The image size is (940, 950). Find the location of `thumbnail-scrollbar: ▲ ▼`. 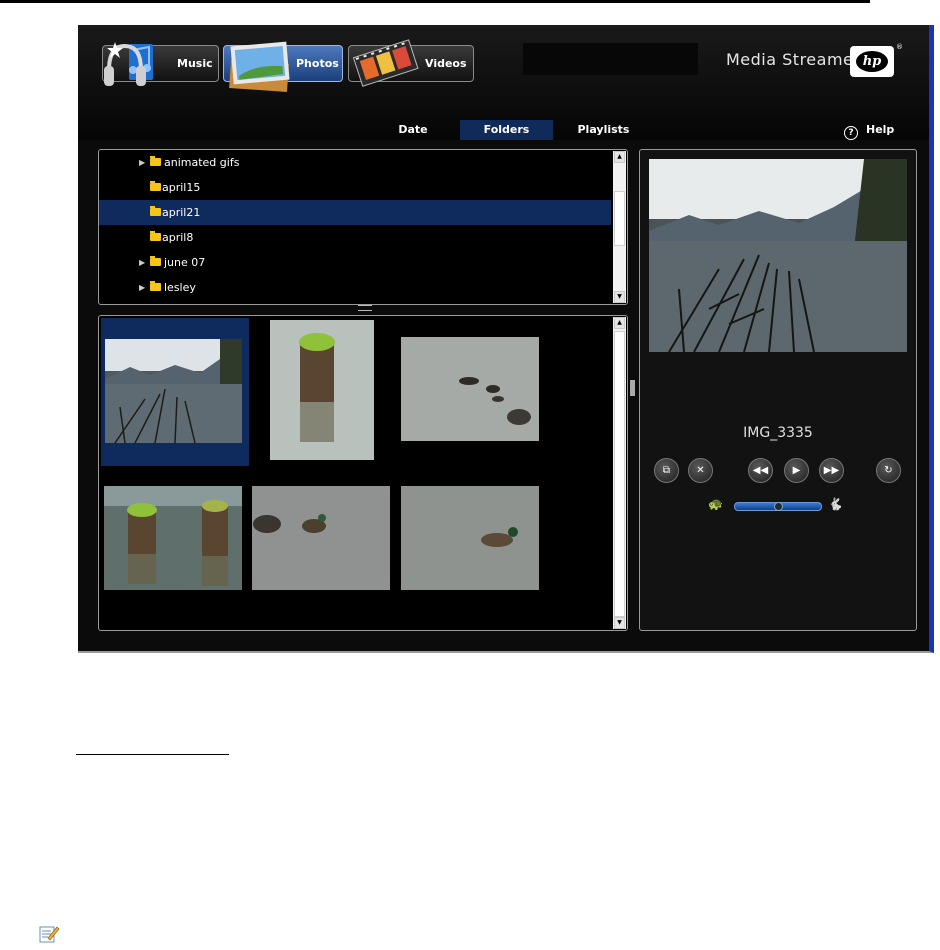

thumbnail-scrollbar: ▲ ▼ is located at coordinates (619, 473).